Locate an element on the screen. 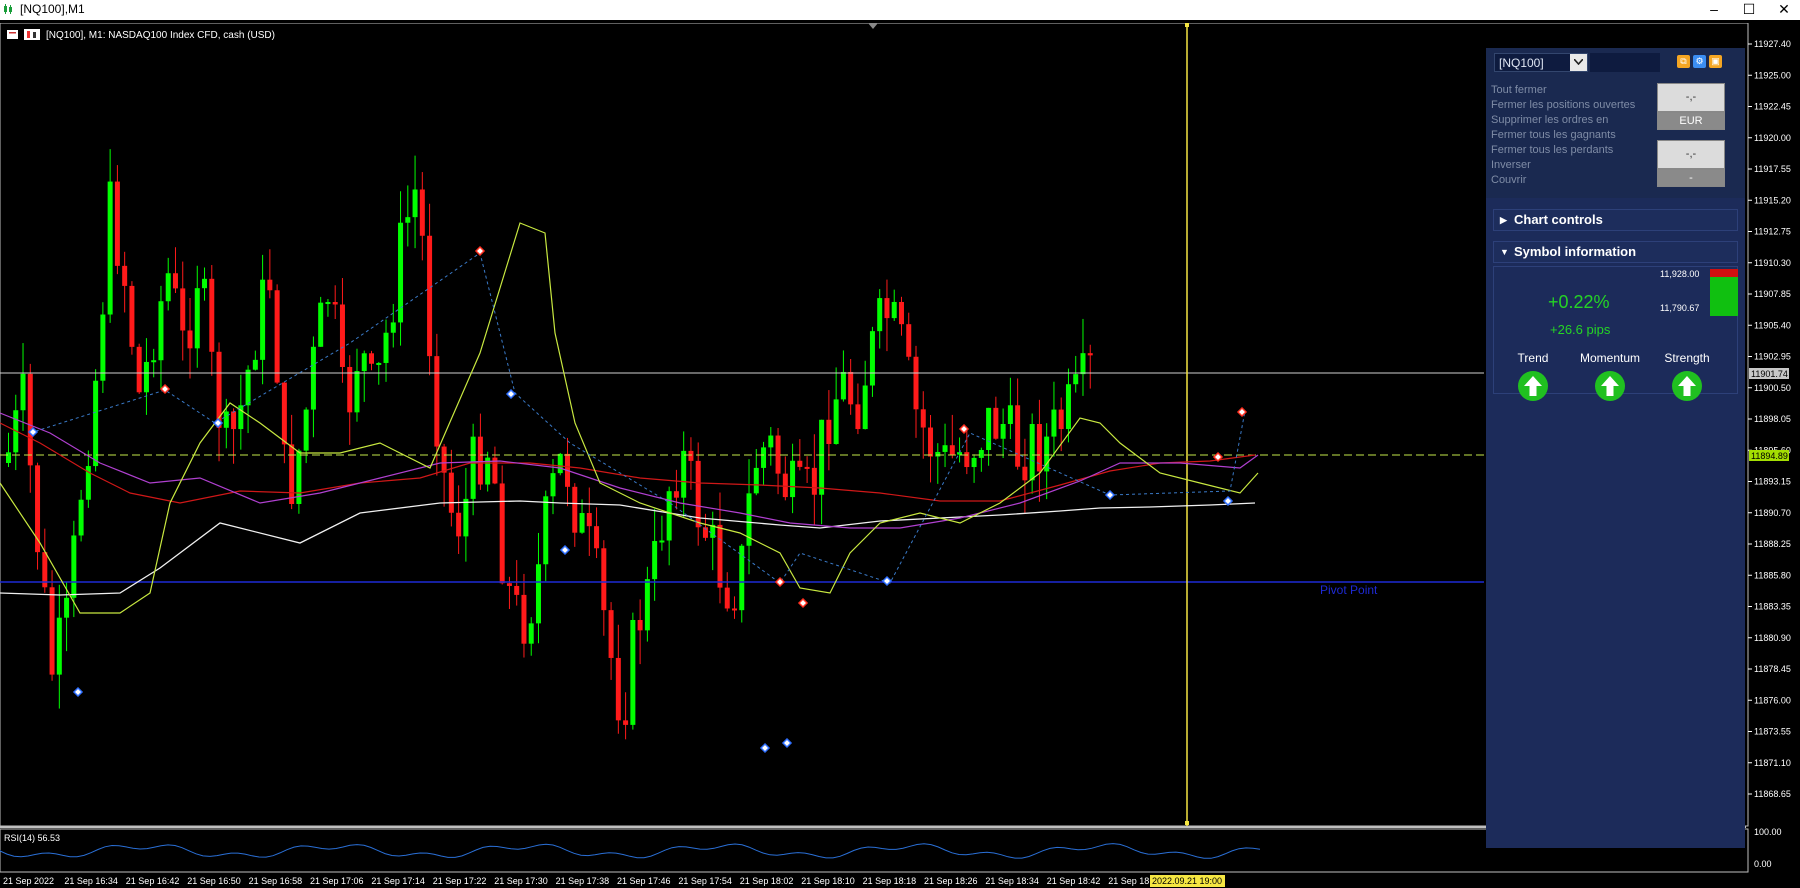 Image resolution: width=1800 pixels, height=888 pixels. price-axis-label: 11898.05 is located at coordinates (1772, 419).